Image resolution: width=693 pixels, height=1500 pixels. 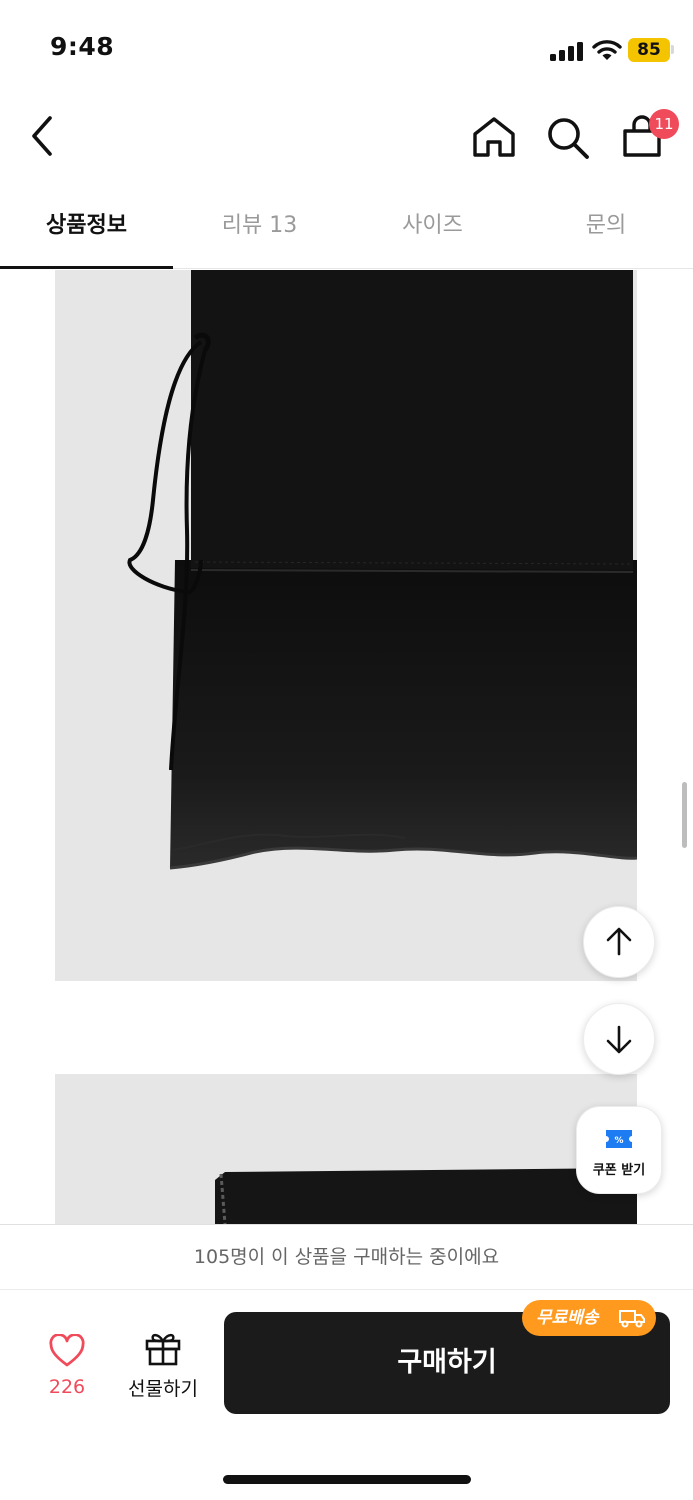 What do you see at coordinates (568, 138) in the screenshot?
I see `search-icon` at bounding box center [568, 138].